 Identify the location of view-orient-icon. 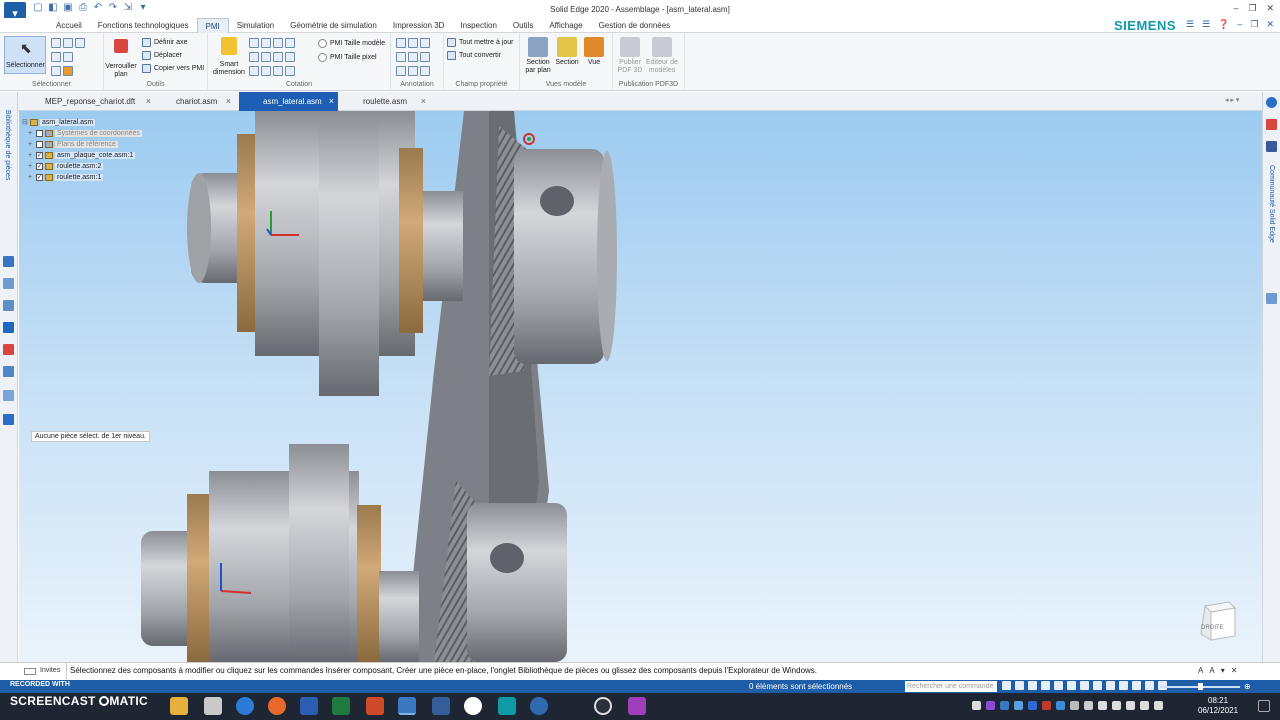
(1110, 685).